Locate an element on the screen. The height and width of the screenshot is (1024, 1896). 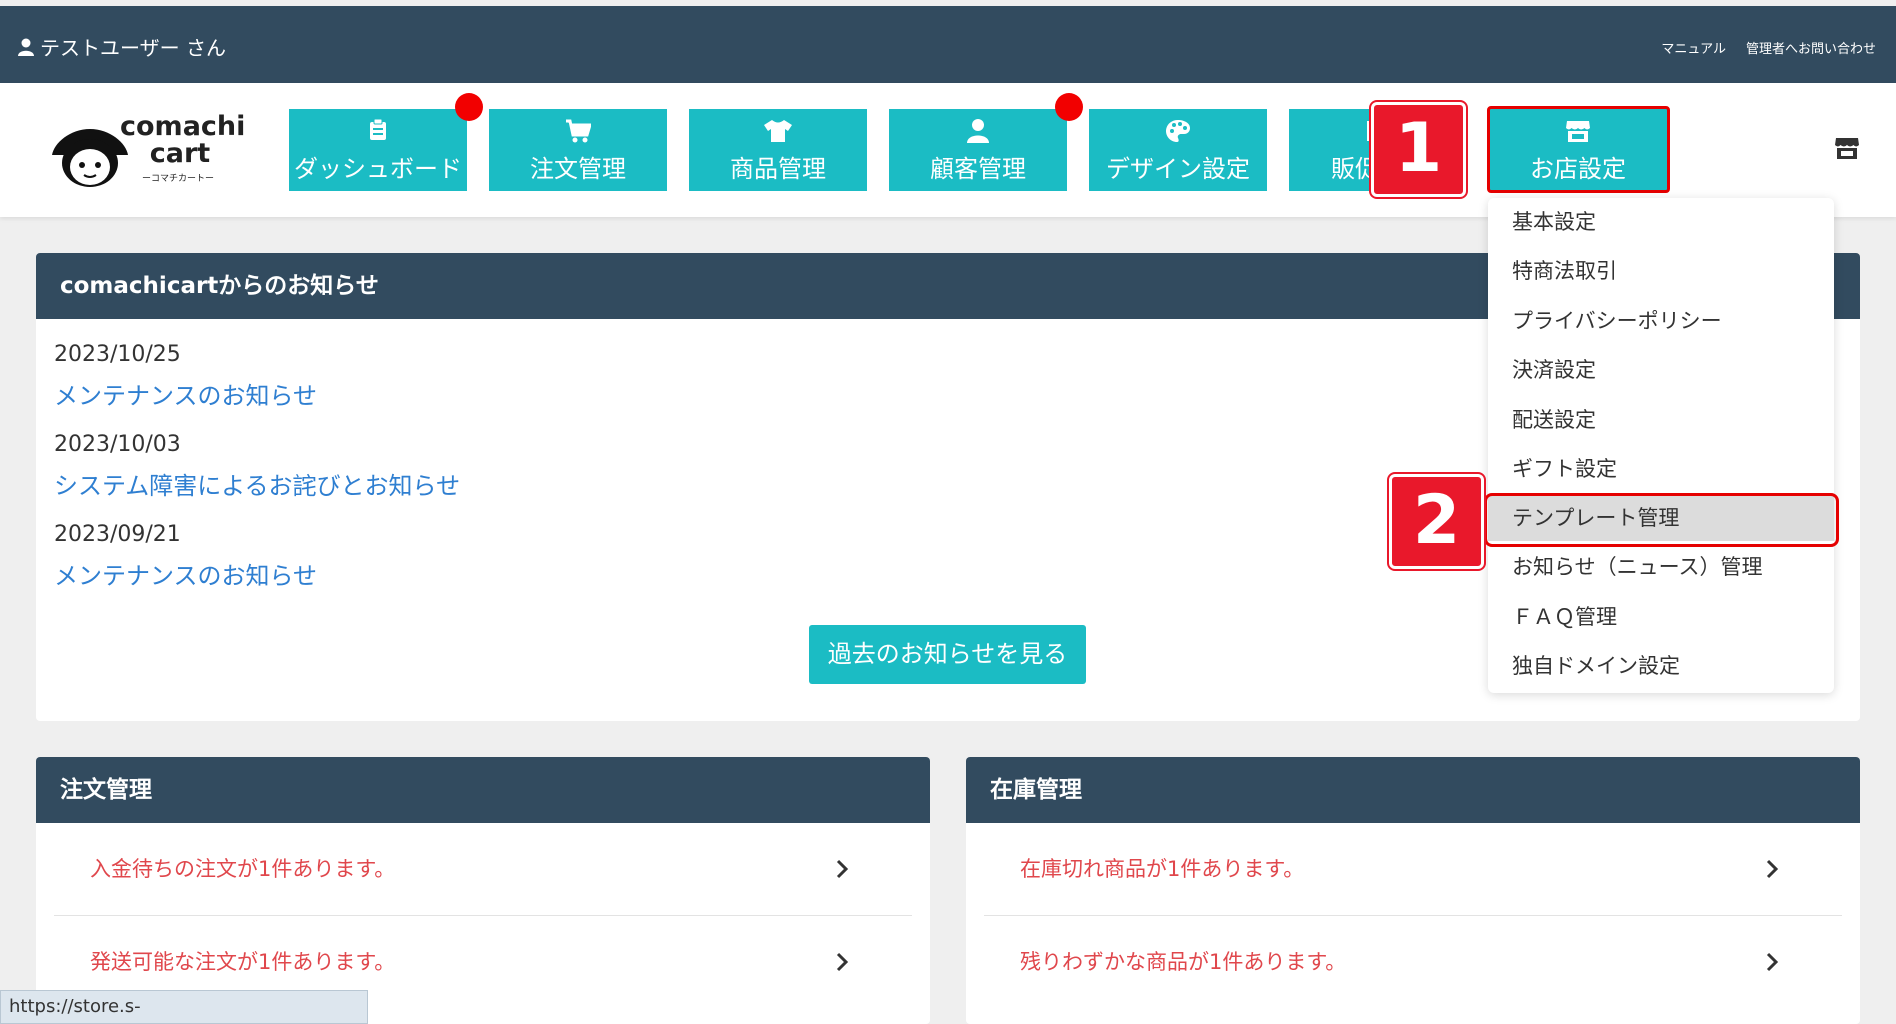
dashboard-alert-dot is located at coordinates (469, 107).